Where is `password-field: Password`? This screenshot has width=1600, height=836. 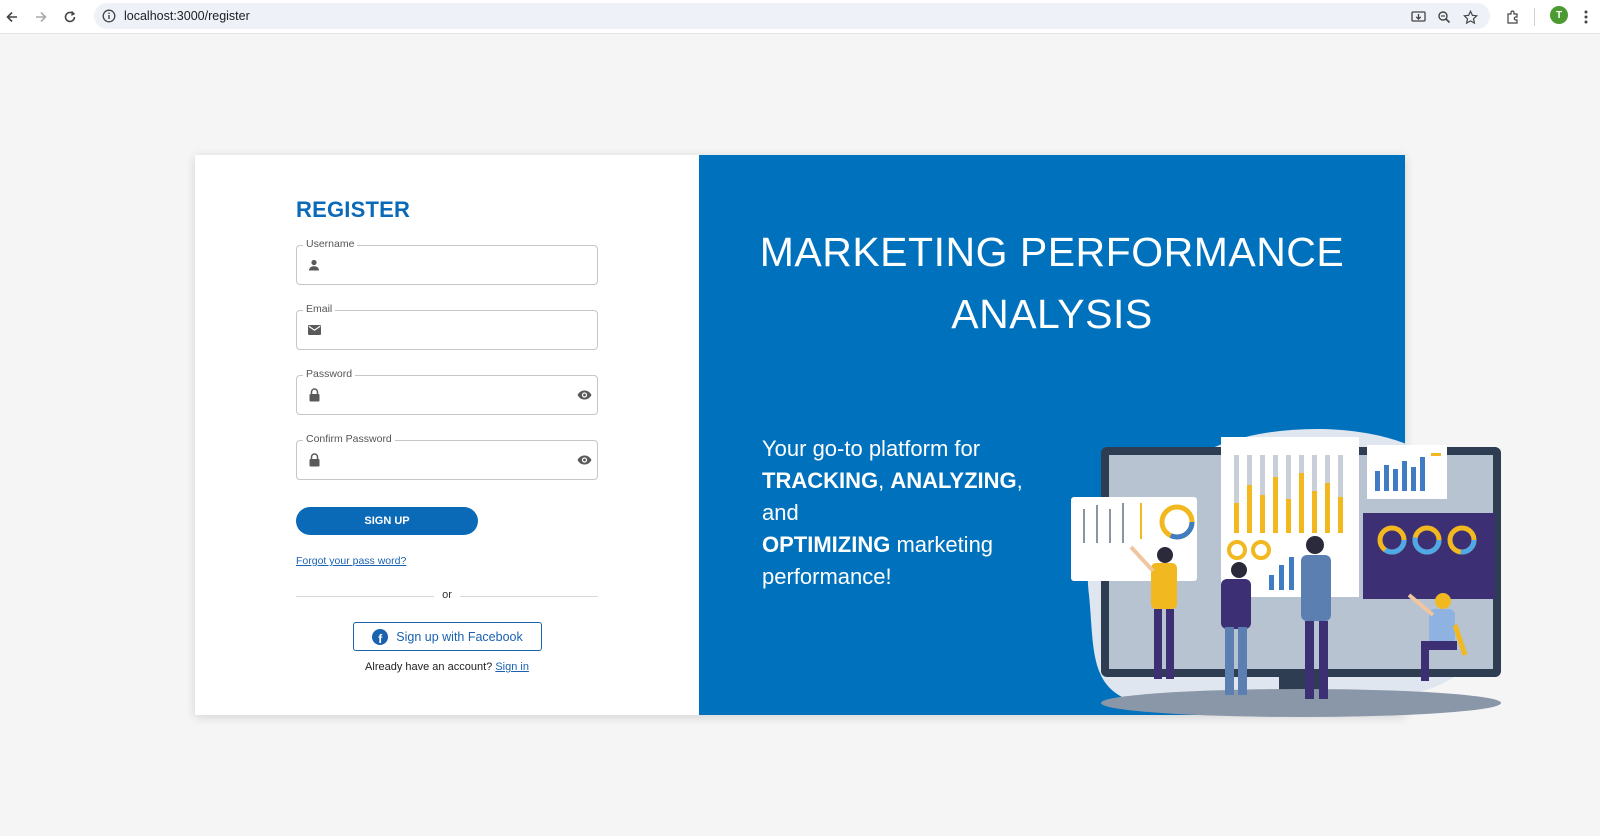
password-field: Password is located at coordinates (447, 391).